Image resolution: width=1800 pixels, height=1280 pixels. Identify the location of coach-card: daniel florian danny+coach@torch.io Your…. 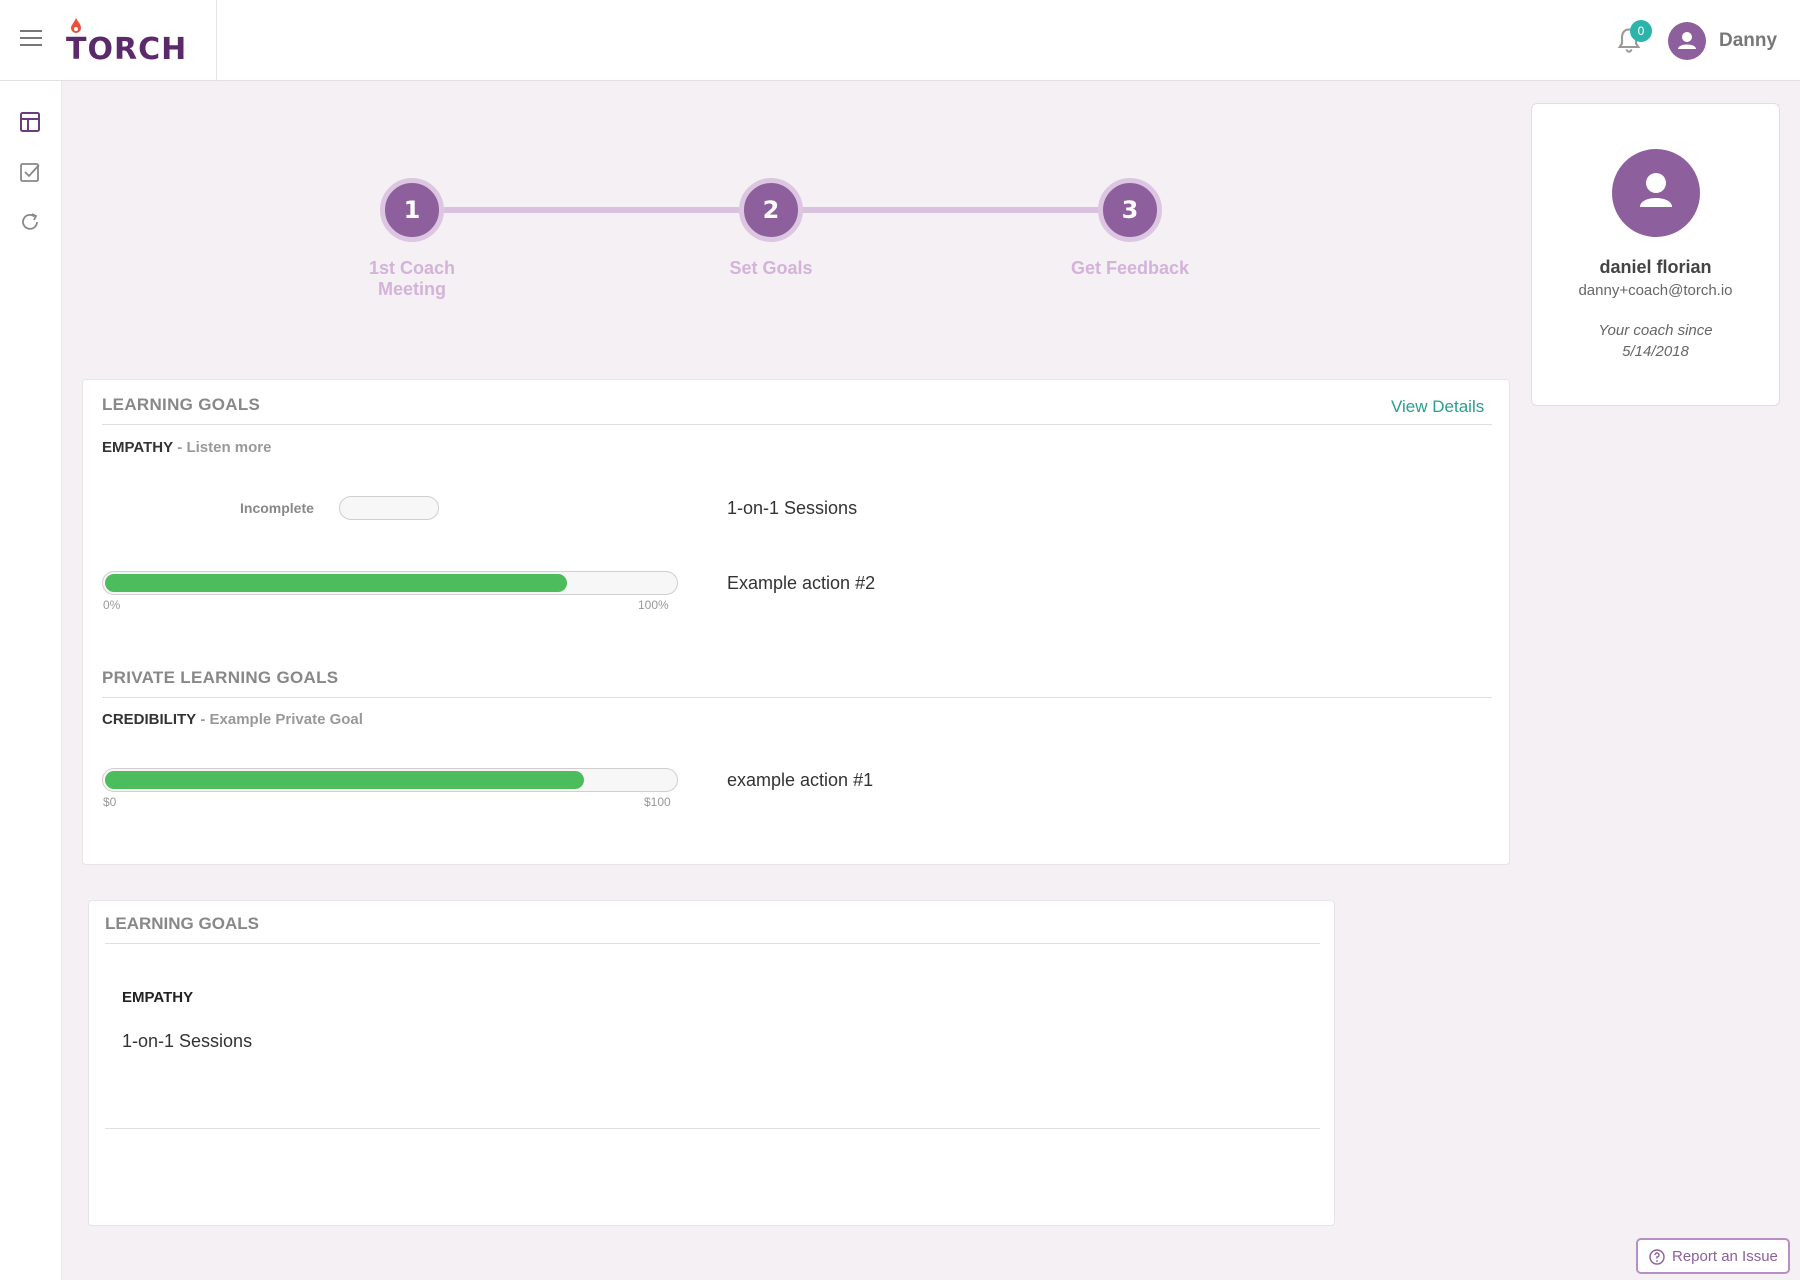
(1655, 254).